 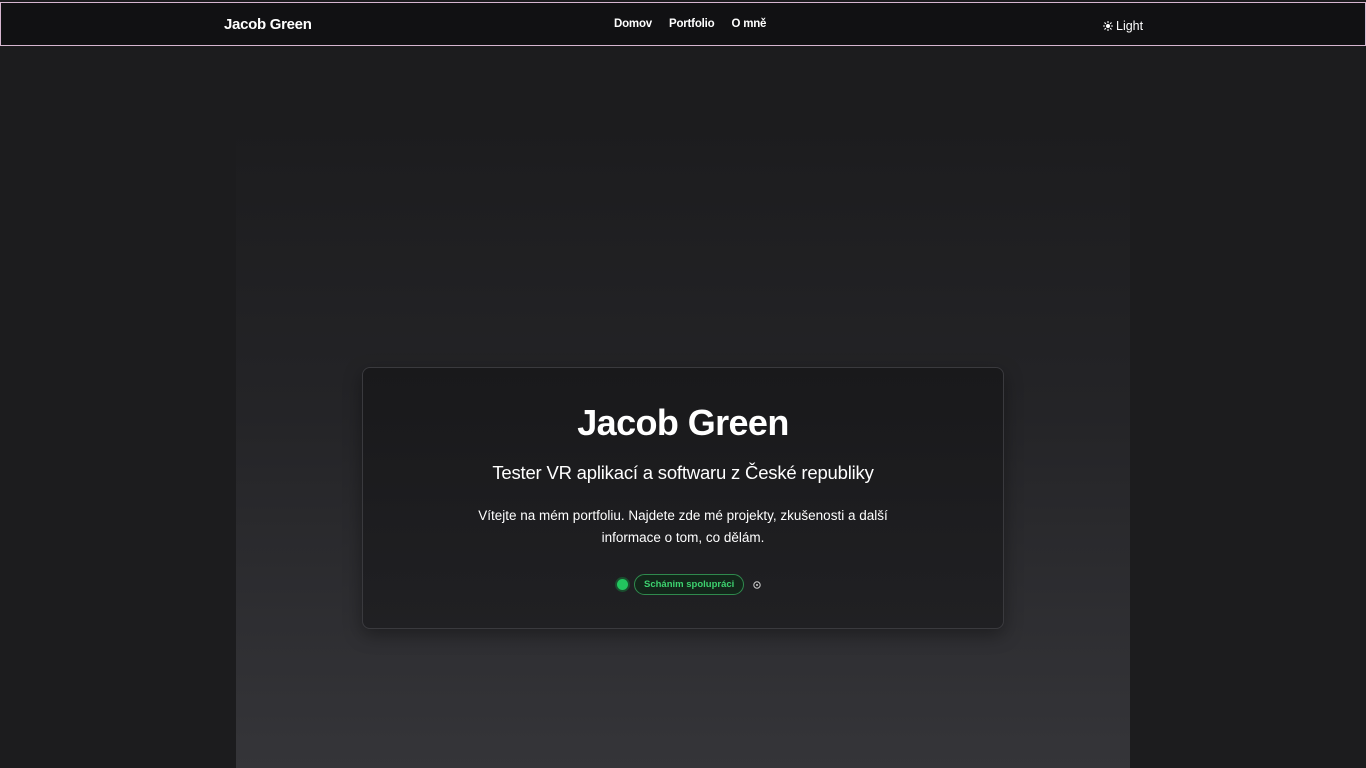 I want to click on status-badge: Schánim spolupráci, so click(x=689, y=584).